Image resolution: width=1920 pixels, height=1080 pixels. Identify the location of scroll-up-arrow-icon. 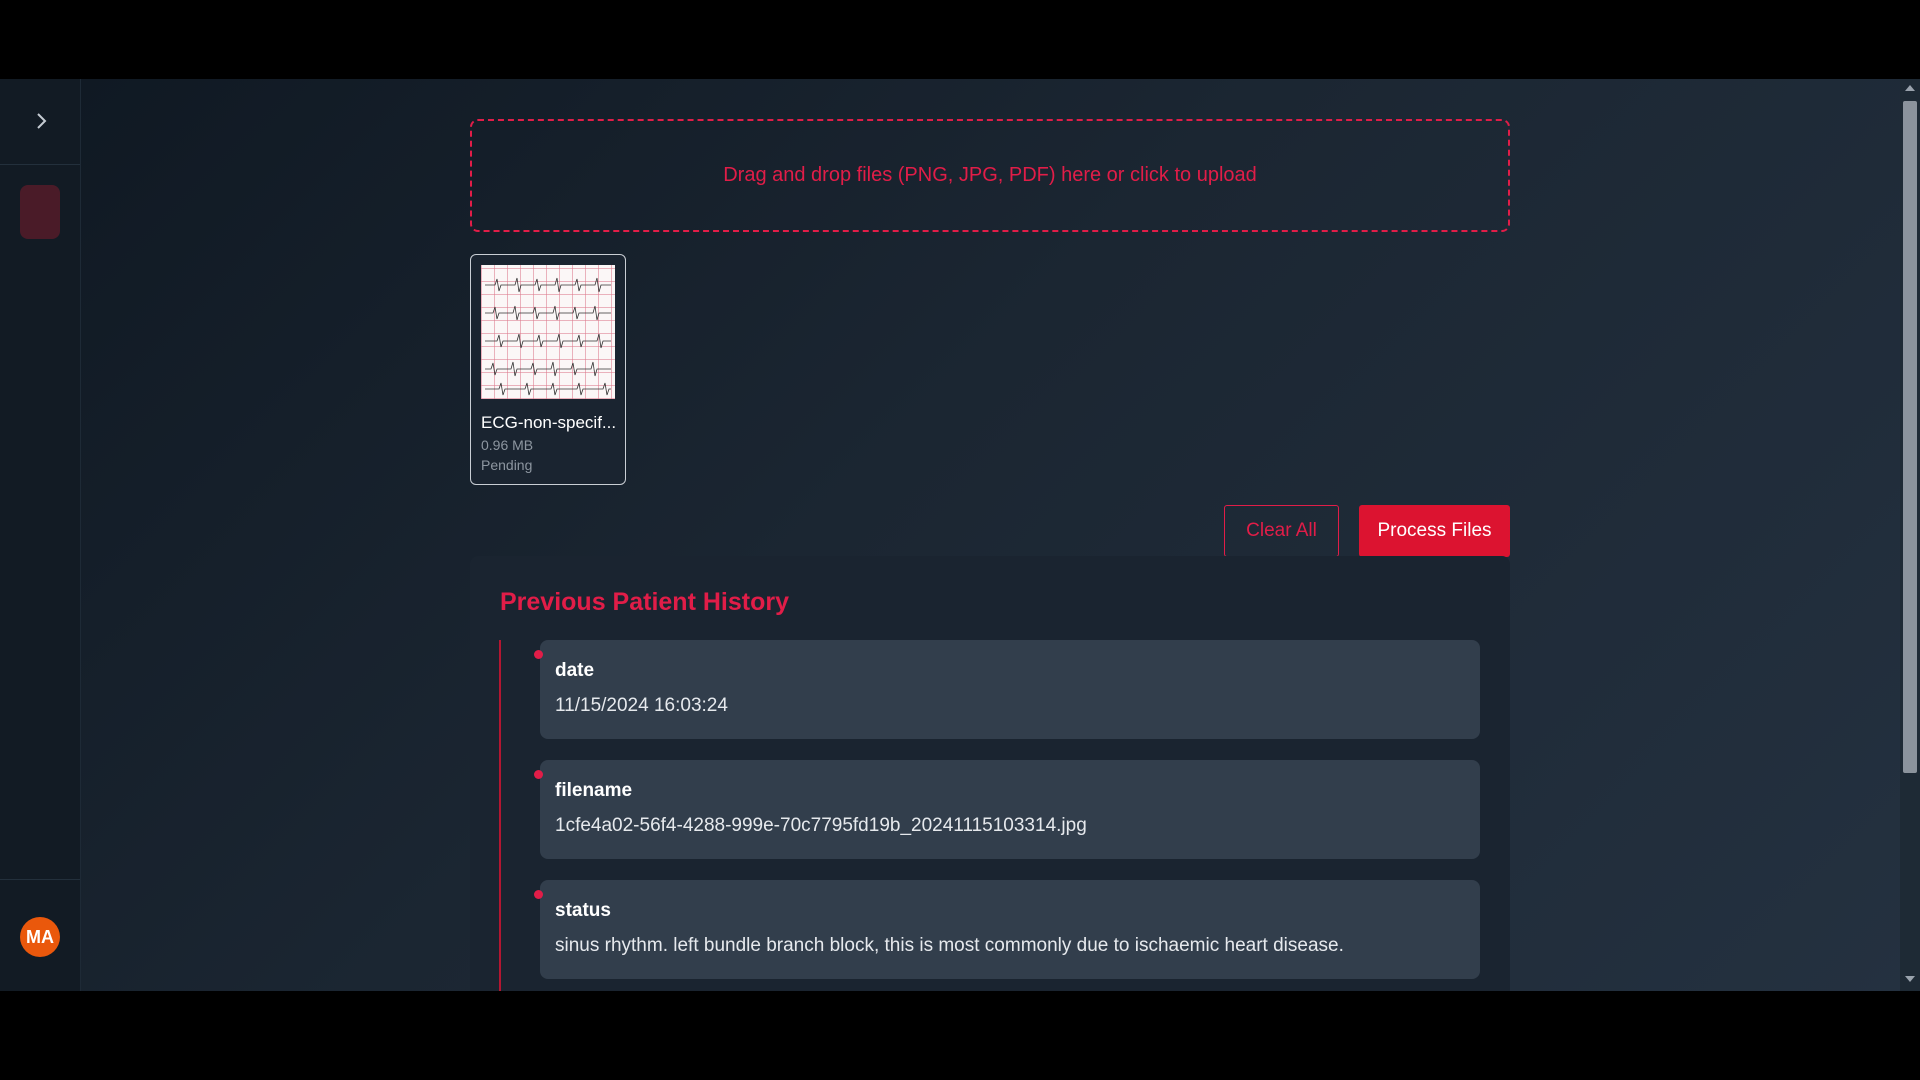
(1910, 88).